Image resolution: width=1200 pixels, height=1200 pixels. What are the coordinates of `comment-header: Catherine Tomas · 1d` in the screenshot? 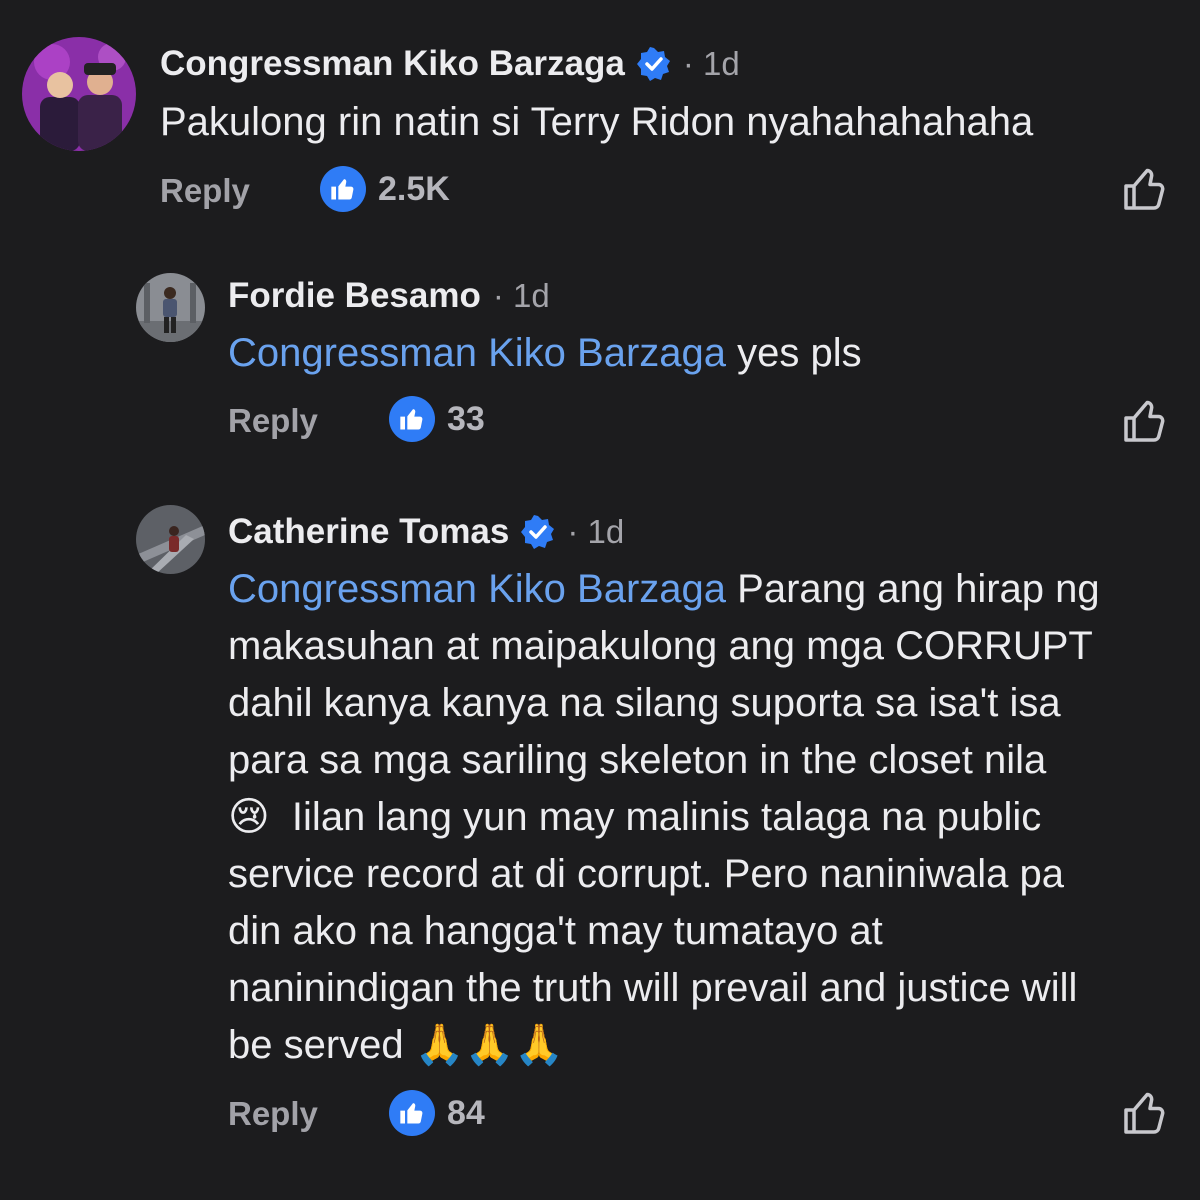 It's located at (426, 532).